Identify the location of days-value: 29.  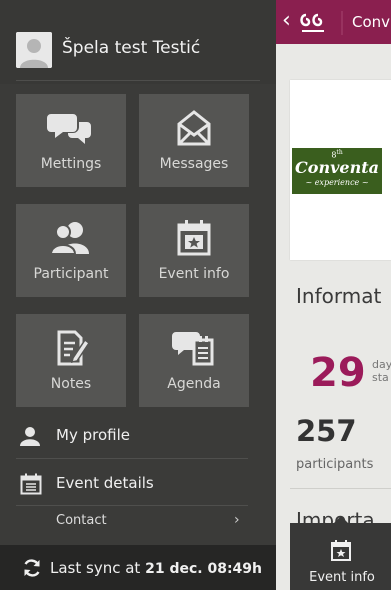
(338, 373).